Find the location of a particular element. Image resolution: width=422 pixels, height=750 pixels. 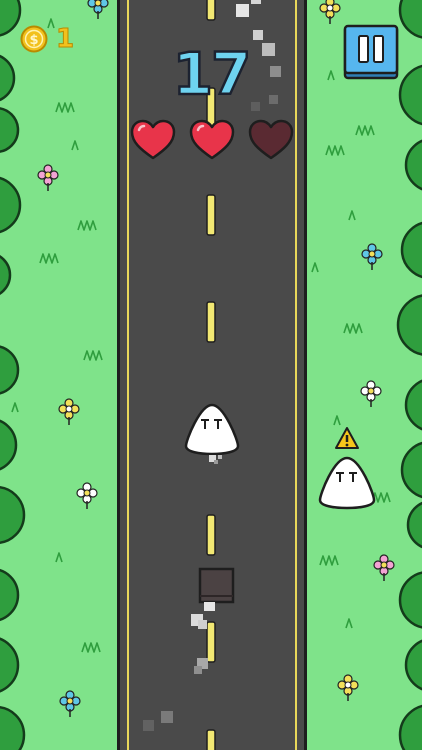

pause-button is located at coordinates (371, 52).